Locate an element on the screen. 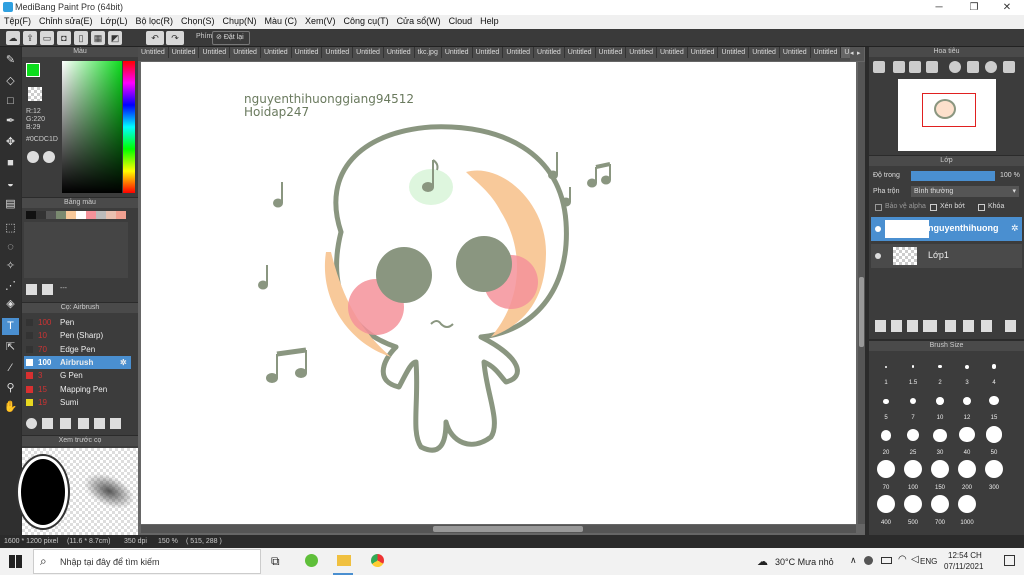 Image resolution: width=1024 pixels, height=575 pixels. redo-icon: ↷ is located at coordinates (175, 38).